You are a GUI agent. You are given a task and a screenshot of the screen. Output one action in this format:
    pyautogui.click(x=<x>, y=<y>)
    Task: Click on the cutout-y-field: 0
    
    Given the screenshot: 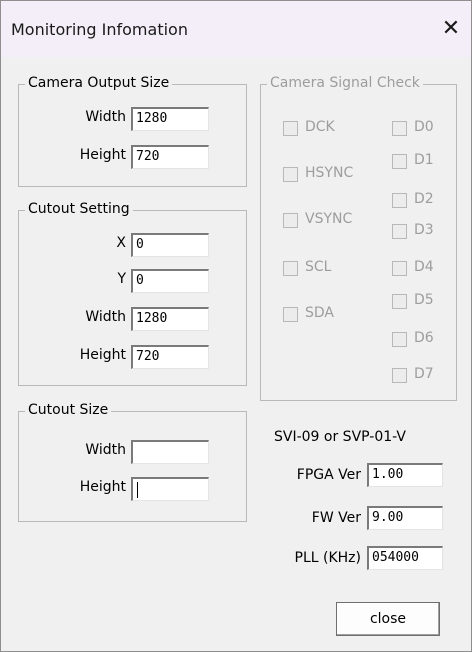 What is the action you would take?
    pyautogui.click(x=170, y=281)
    